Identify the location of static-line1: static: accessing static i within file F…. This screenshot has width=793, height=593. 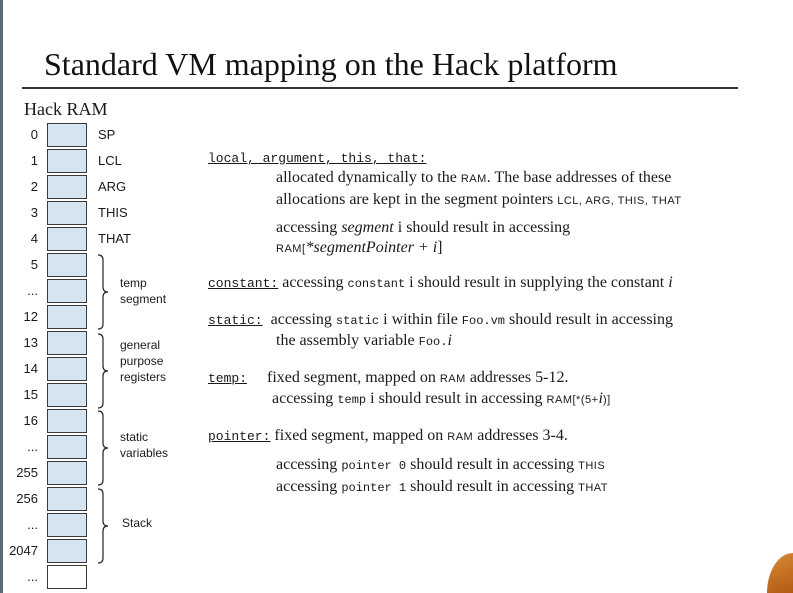
(440, 319).